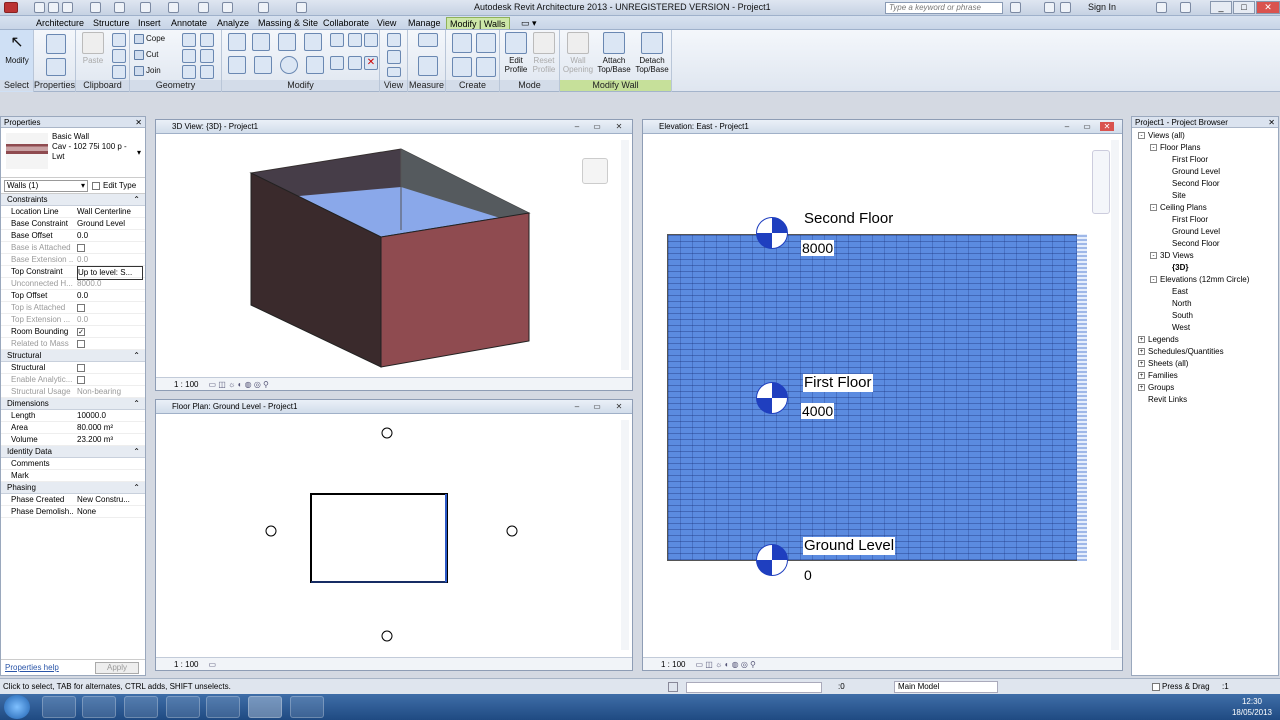 Image resolution: width=1280 pixels, height=720 pixels. I want to click on browser-item: + Legends, so click(1158, 340).